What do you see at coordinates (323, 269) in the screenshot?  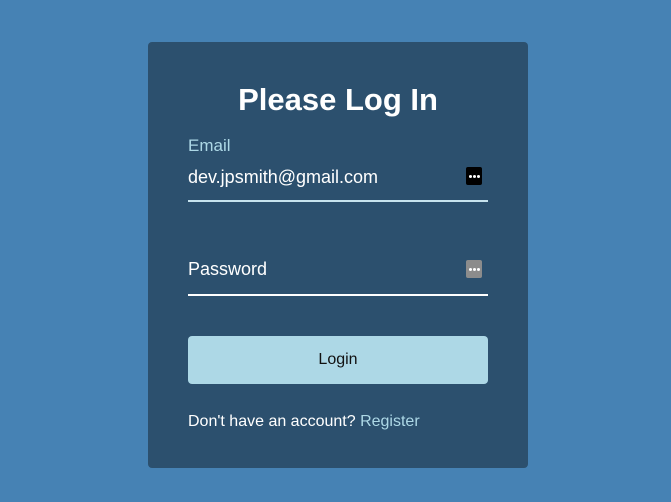 I see `password-input` at bounding box center [323, 269].